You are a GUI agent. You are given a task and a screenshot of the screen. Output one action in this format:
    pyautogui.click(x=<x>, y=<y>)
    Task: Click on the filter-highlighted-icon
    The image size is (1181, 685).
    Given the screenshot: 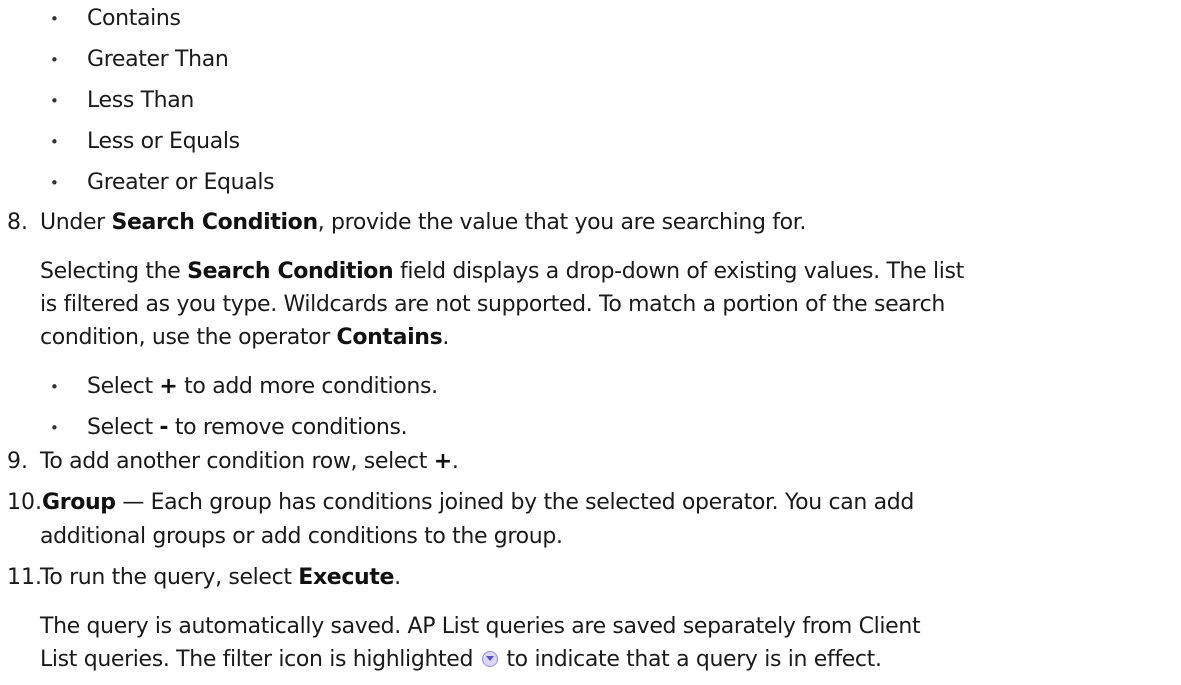 What is the action you would take?
    pyautogui.click(x=489, y=659)
    